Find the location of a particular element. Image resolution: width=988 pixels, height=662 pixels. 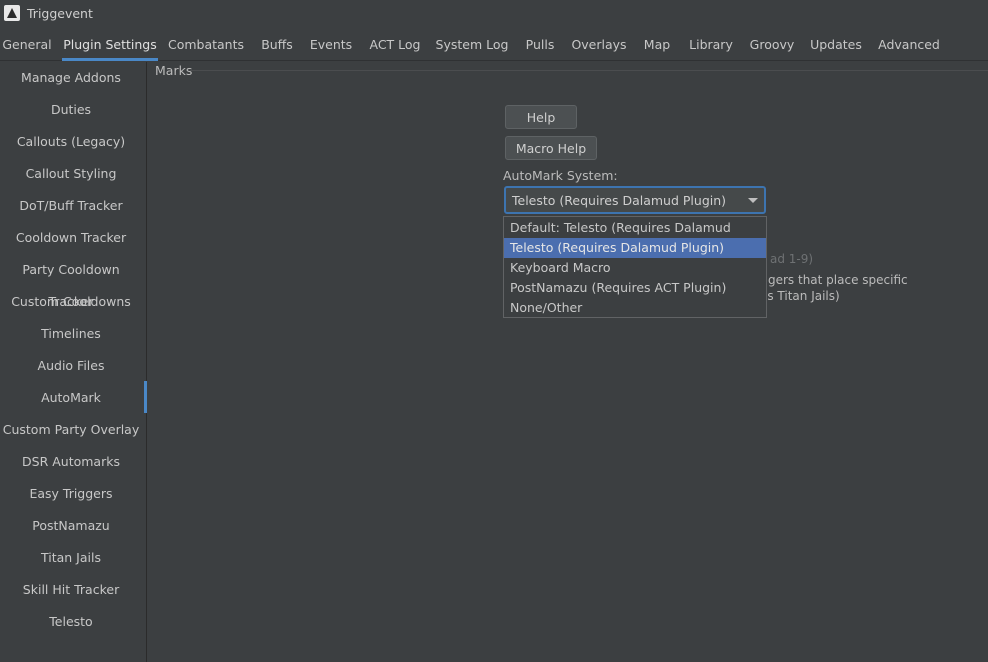

obscured-text-3: as Titan Jails) is located at coordinates (800, 296).